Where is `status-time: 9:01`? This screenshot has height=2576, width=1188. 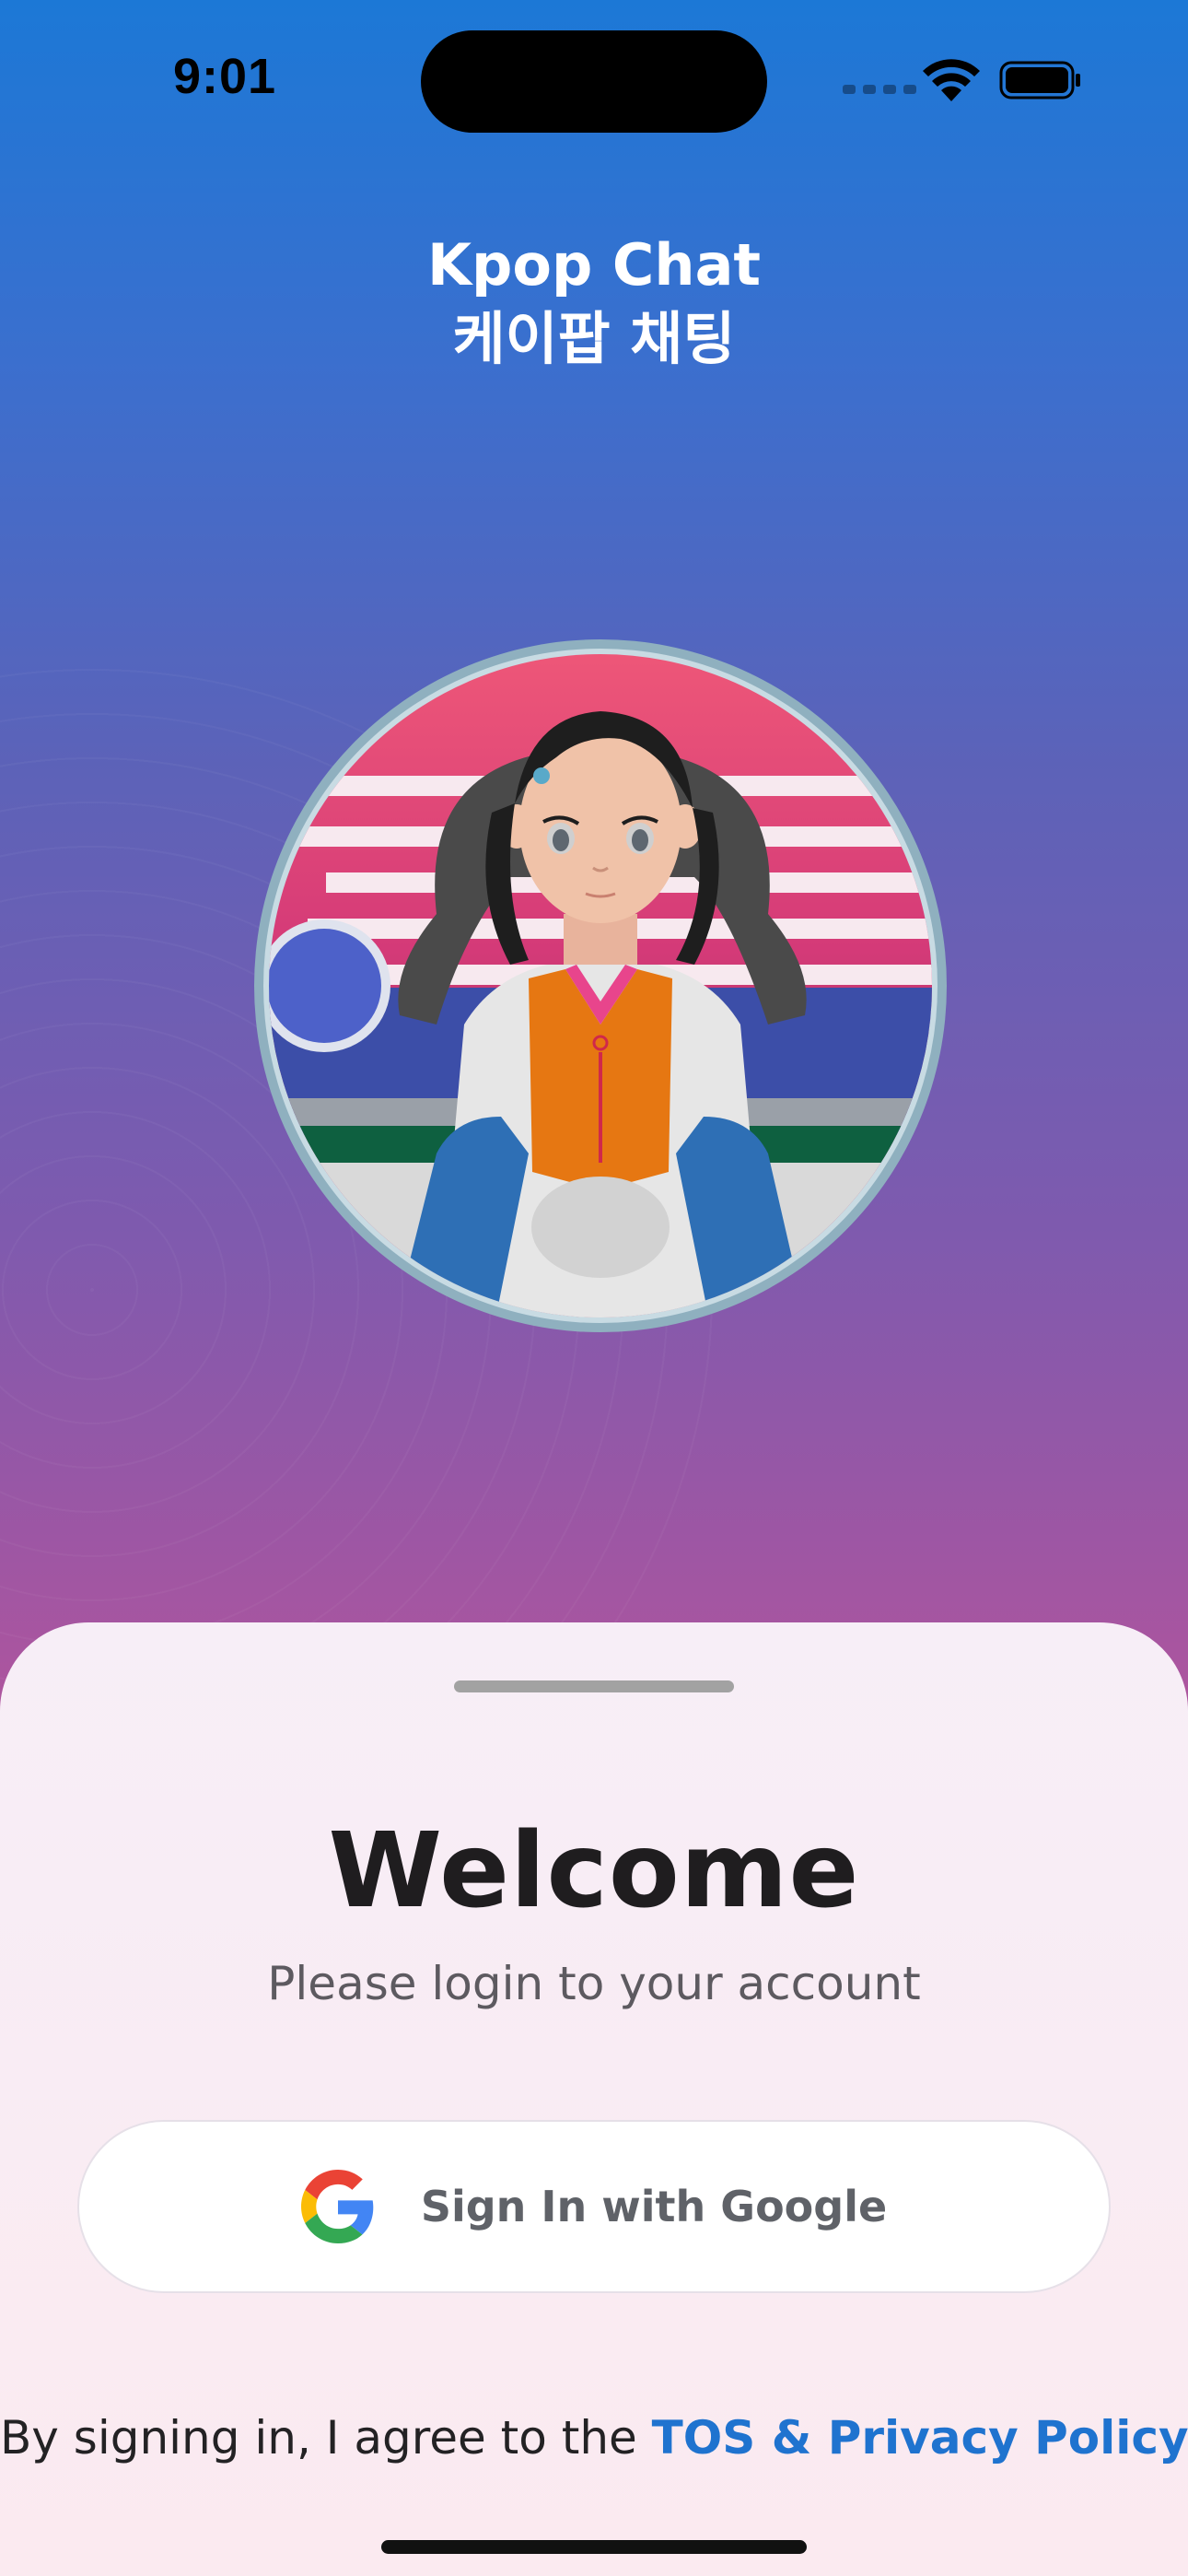
status-time: 9:01 is located at coordinates (225, 76).